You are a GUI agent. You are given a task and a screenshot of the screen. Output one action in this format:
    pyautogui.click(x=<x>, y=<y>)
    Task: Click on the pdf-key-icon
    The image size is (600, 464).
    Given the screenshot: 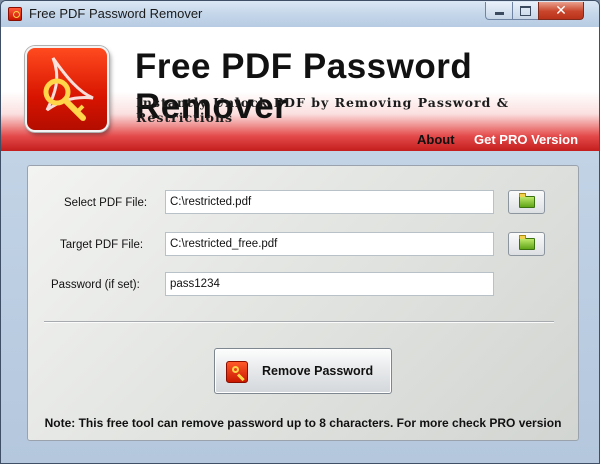 What is the action you would take?
    pyautogui.click(x=237, y=372)
    